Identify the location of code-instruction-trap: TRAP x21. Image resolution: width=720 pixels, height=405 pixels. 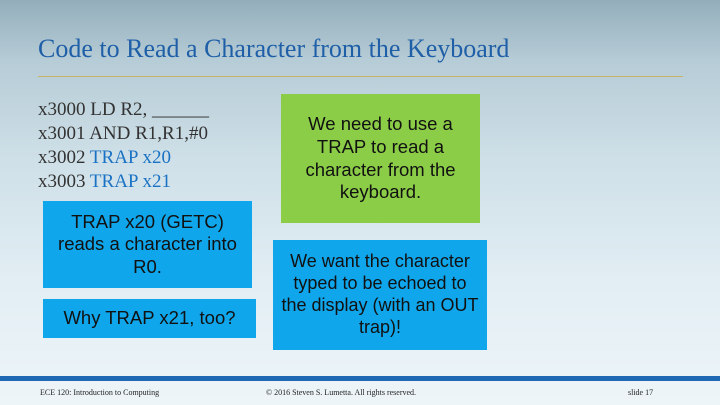
(130, 181).